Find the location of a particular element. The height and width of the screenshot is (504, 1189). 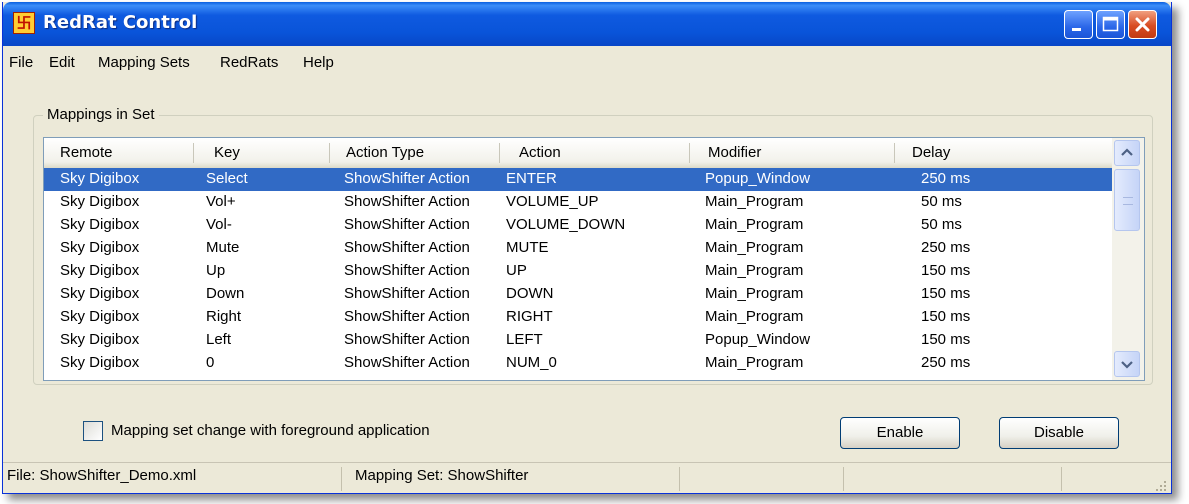

scroll-up-button is located at coordinates (1127, 153).